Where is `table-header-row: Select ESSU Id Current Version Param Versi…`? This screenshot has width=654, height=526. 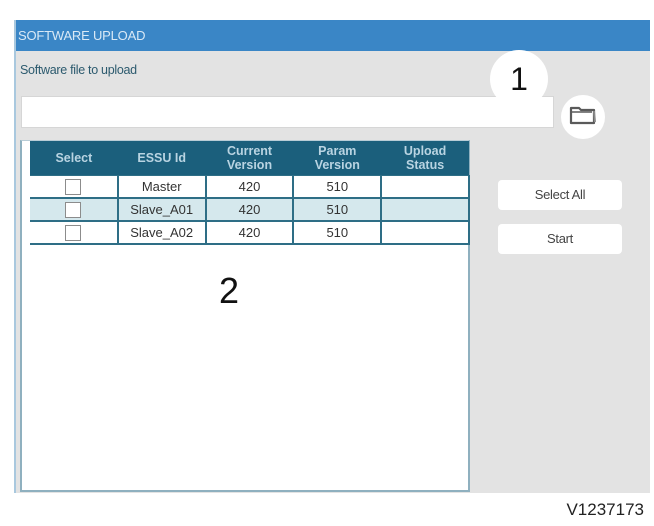
table-header-row: Select ESSU Id Current Version Param Versi… is located at coordinates (249, 158).